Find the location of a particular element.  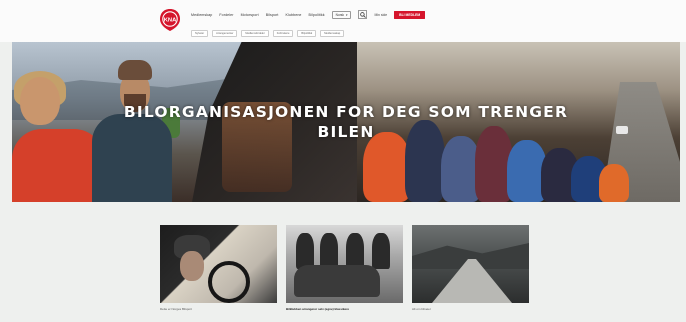

nav-item-motorsport: Motorsport is located at coordinates (250, 15).